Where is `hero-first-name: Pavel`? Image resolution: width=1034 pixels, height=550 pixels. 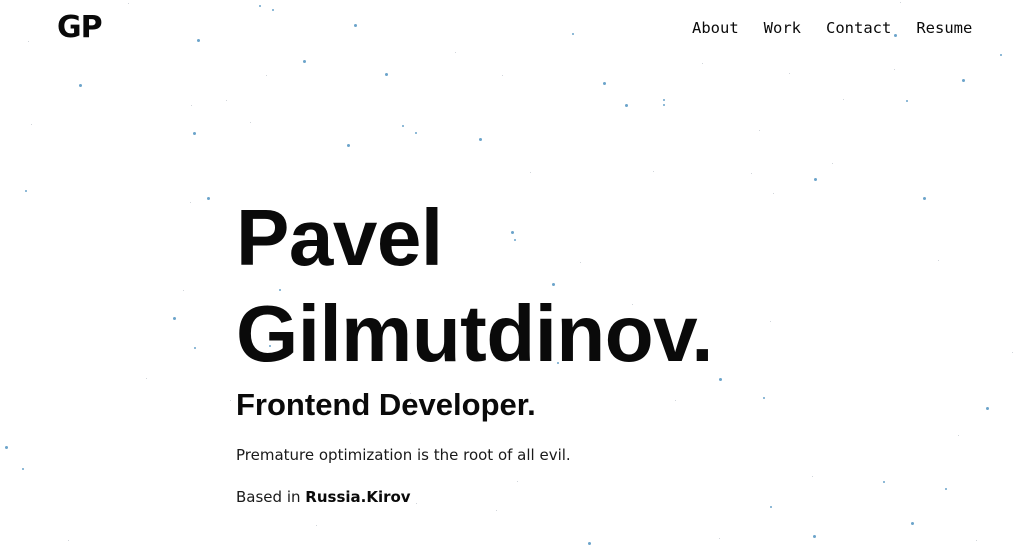 hero-first-name: Pavel is located at coordinates (339, 237).